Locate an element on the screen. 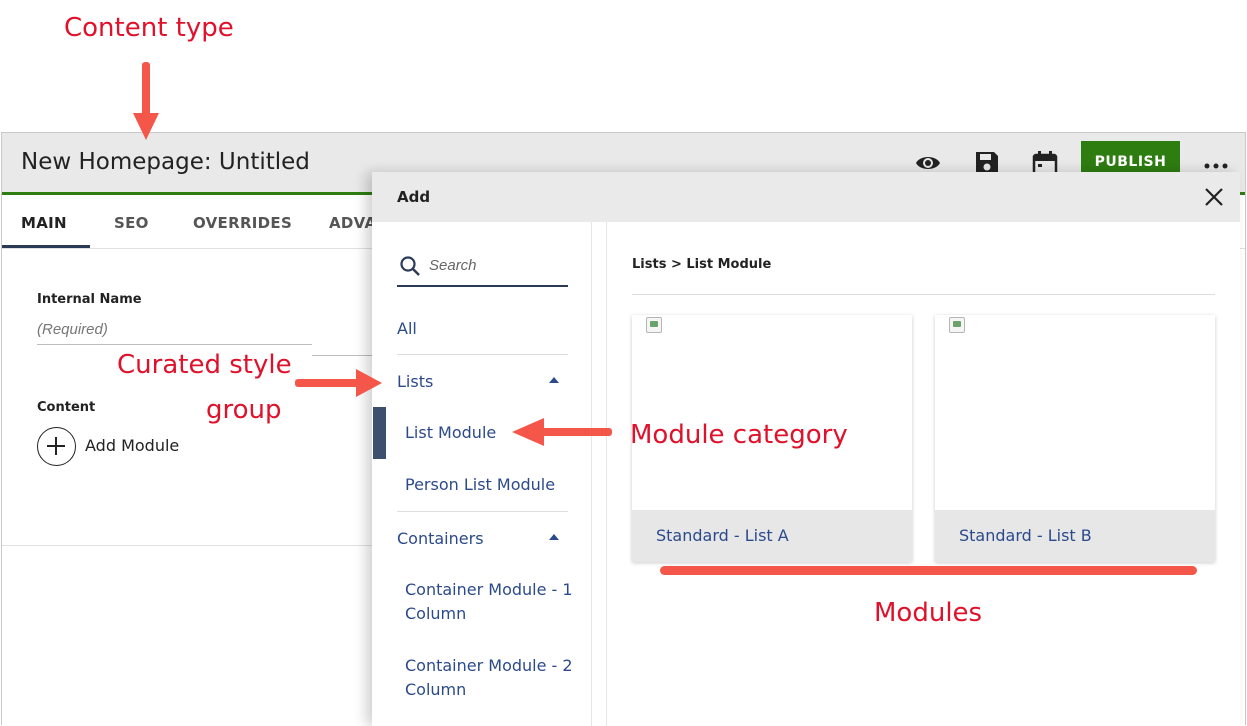 Image resolution: width=1247 pixels, height=726 pixels. tab-main: MAIN is located at coordinates (44, 223).